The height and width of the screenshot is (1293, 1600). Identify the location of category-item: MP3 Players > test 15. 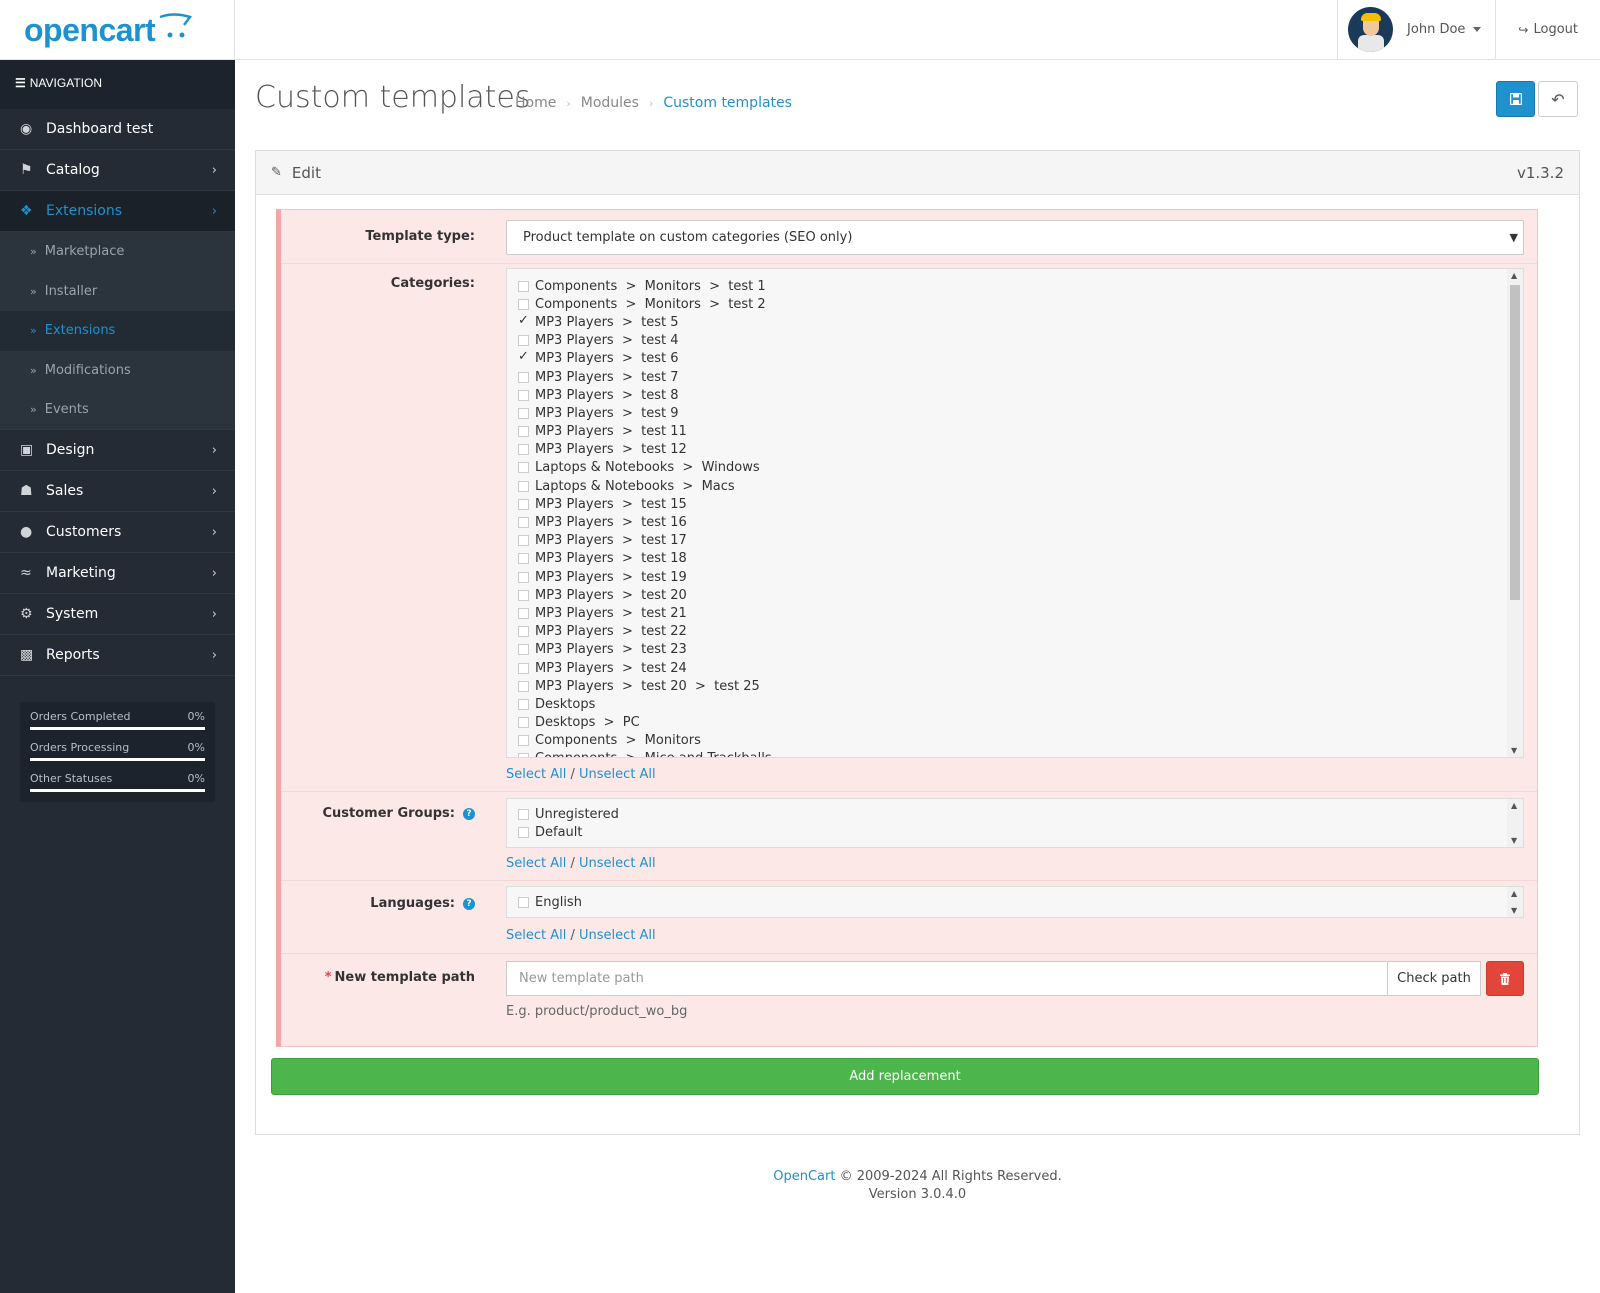
(1015, 504).